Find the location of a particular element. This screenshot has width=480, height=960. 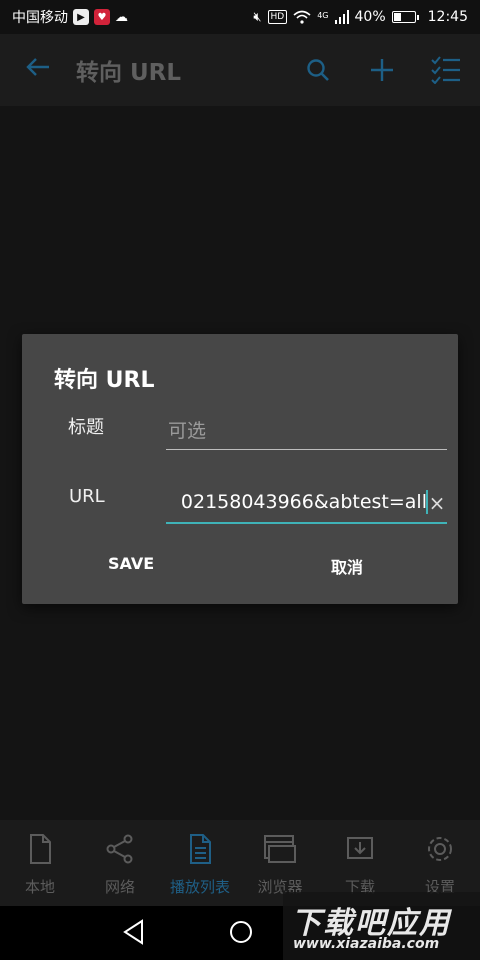

cloud-icon: ☁ is located at coordinates (121, 17).